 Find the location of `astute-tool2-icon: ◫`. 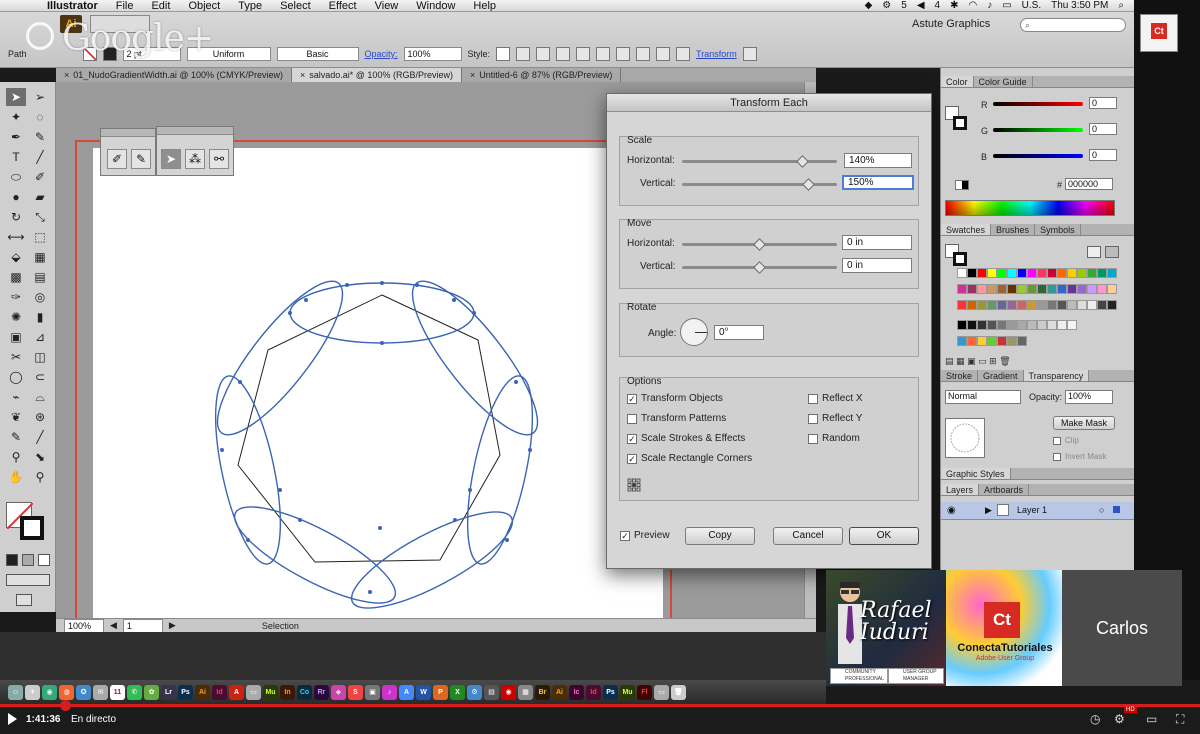

astute-tool2-icon: ◫ is located at coordinates (40, 357).